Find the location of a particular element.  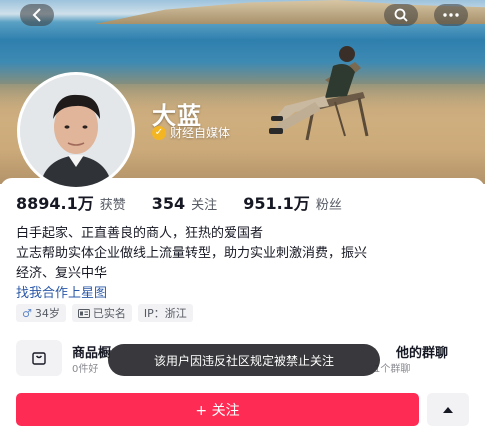

search-button is located at coordinates (401, 15).